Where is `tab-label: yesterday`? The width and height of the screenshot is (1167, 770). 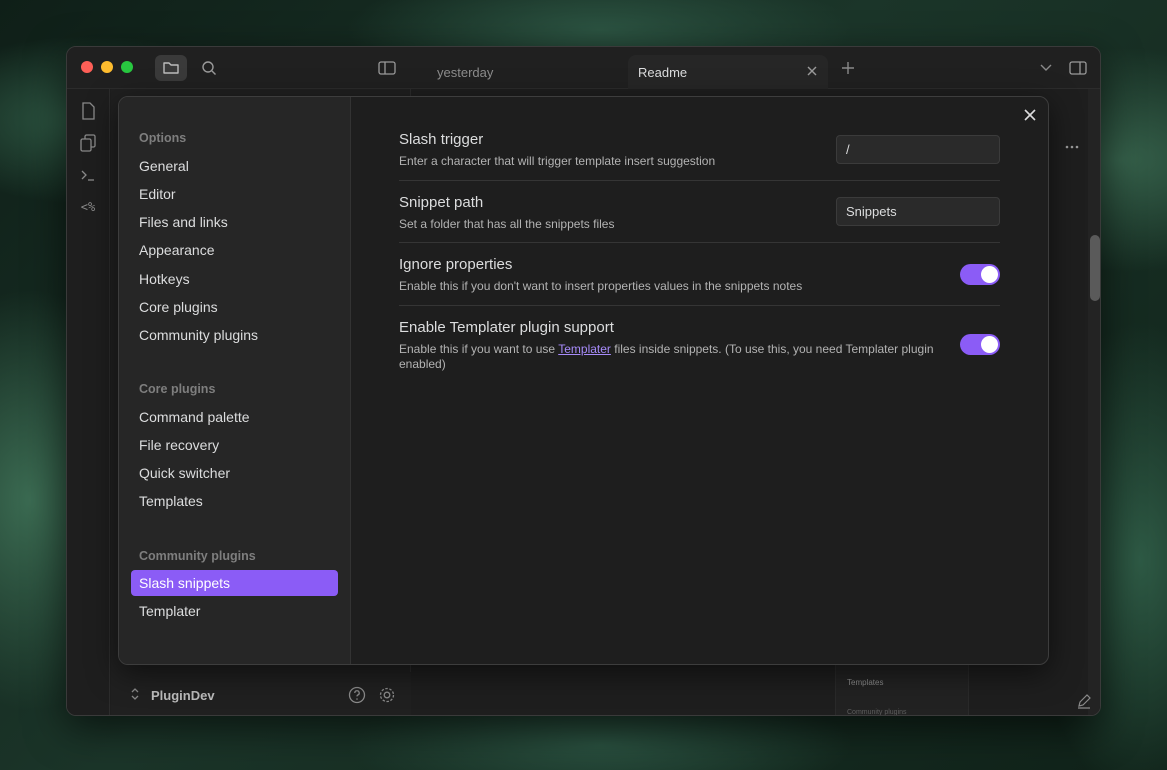
tab-label: yesterday is located at coordinates (465, 72).